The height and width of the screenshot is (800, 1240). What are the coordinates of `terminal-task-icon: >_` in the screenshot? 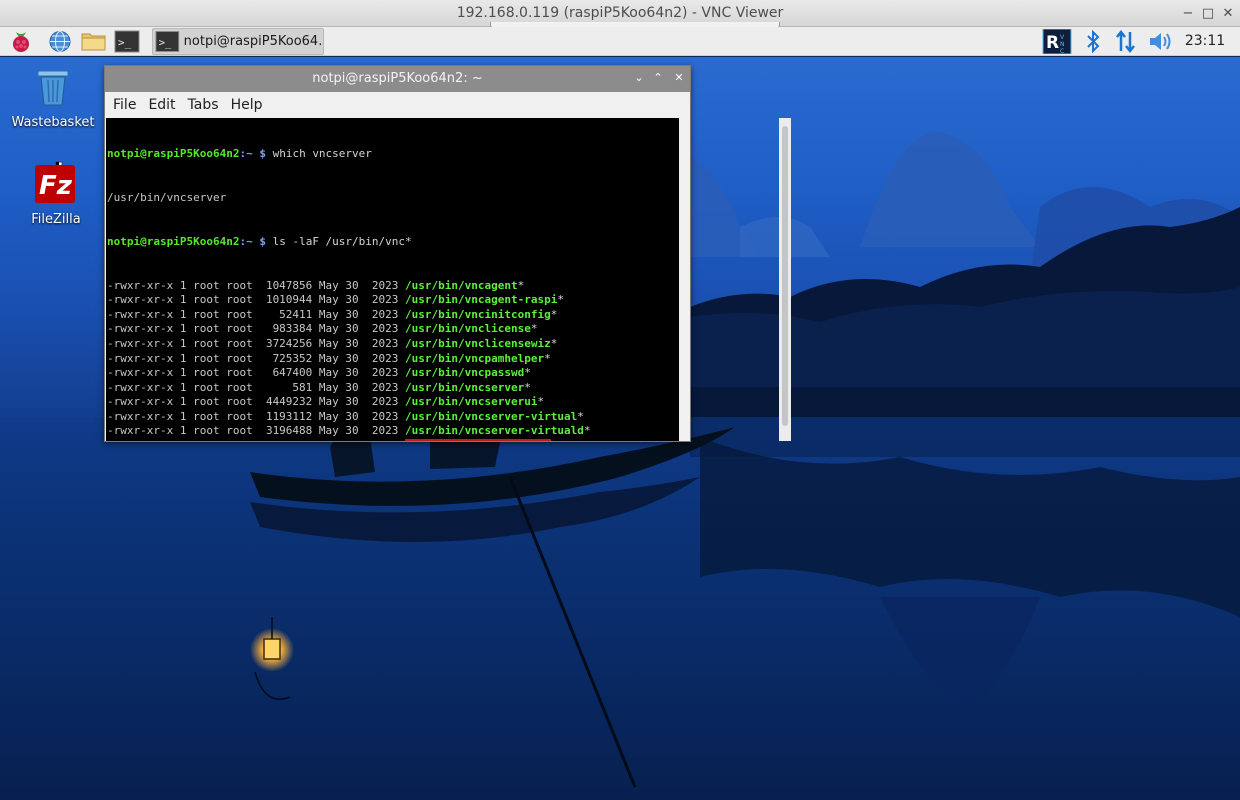 It's located at (167, 41).